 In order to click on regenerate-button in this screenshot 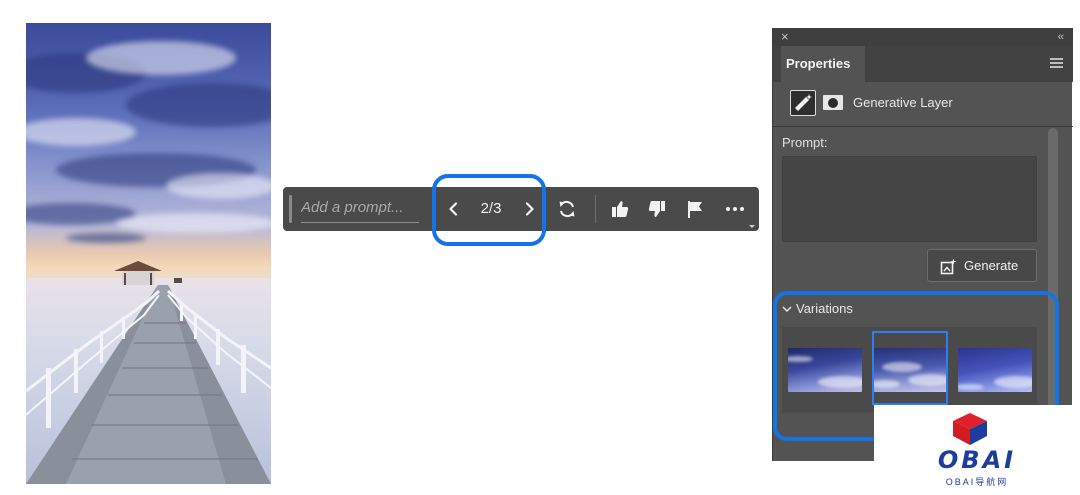, I will do `click(567, 209)`.